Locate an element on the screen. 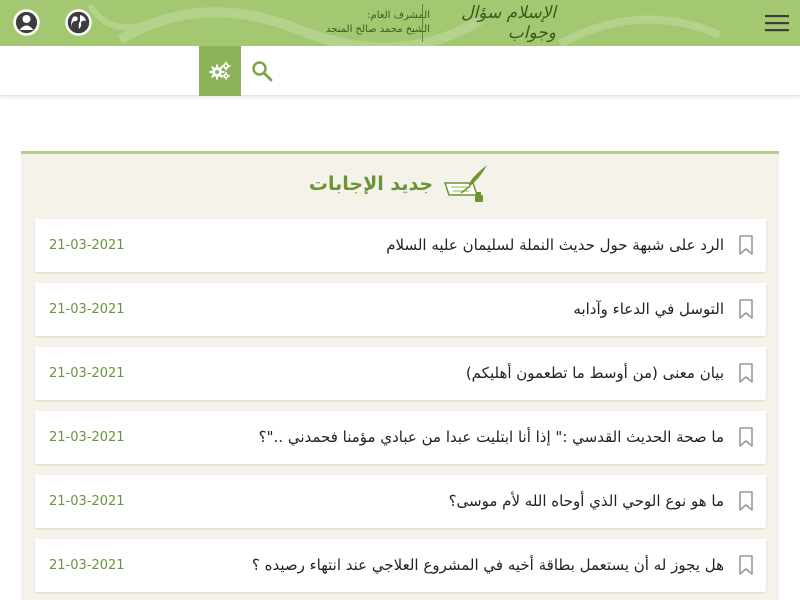 The height and width of the screenshot is (600, 800). language-button is located at coordinates (78, 22).